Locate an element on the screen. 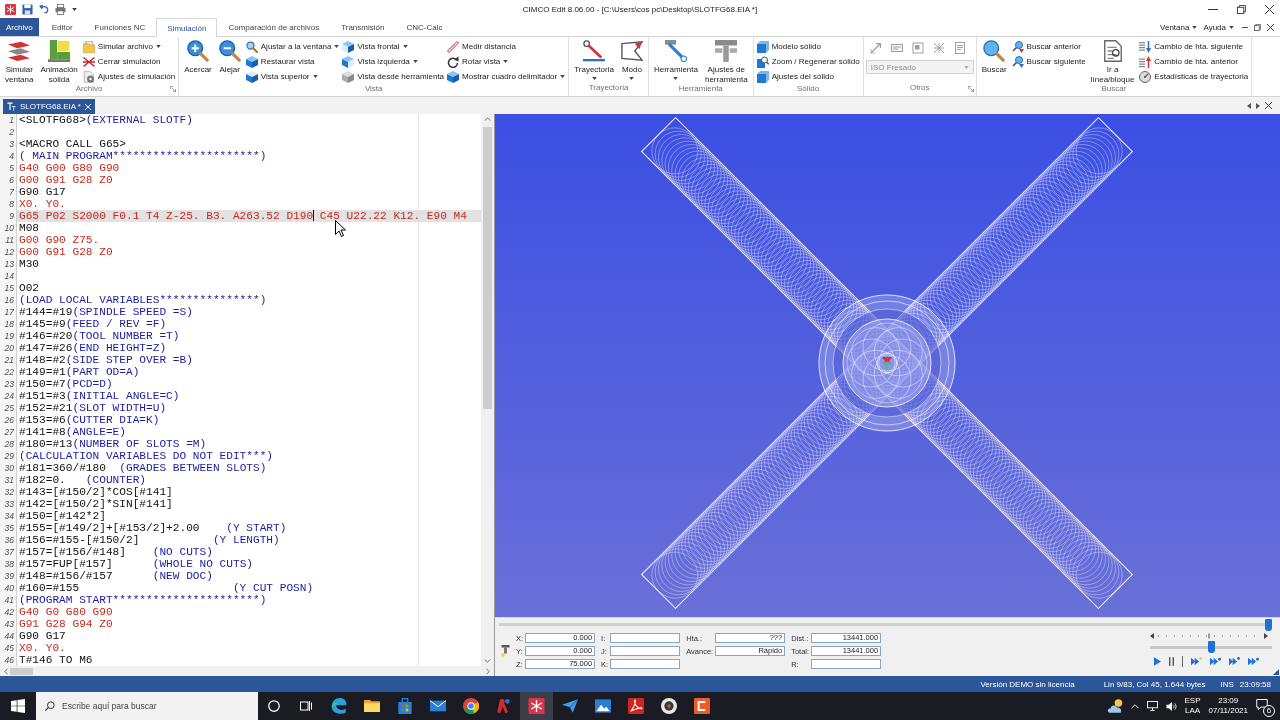 The image size is (1280, 720). ribbon-button: Ir a línea/bloque is located at coordinates (1112, 61).